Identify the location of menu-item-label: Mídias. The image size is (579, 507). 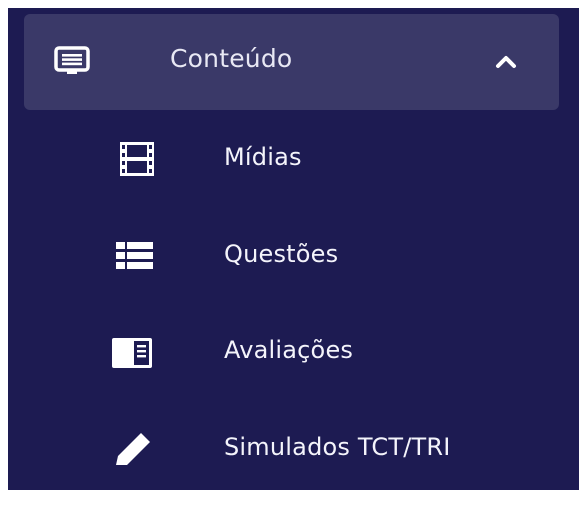
(263, 157).